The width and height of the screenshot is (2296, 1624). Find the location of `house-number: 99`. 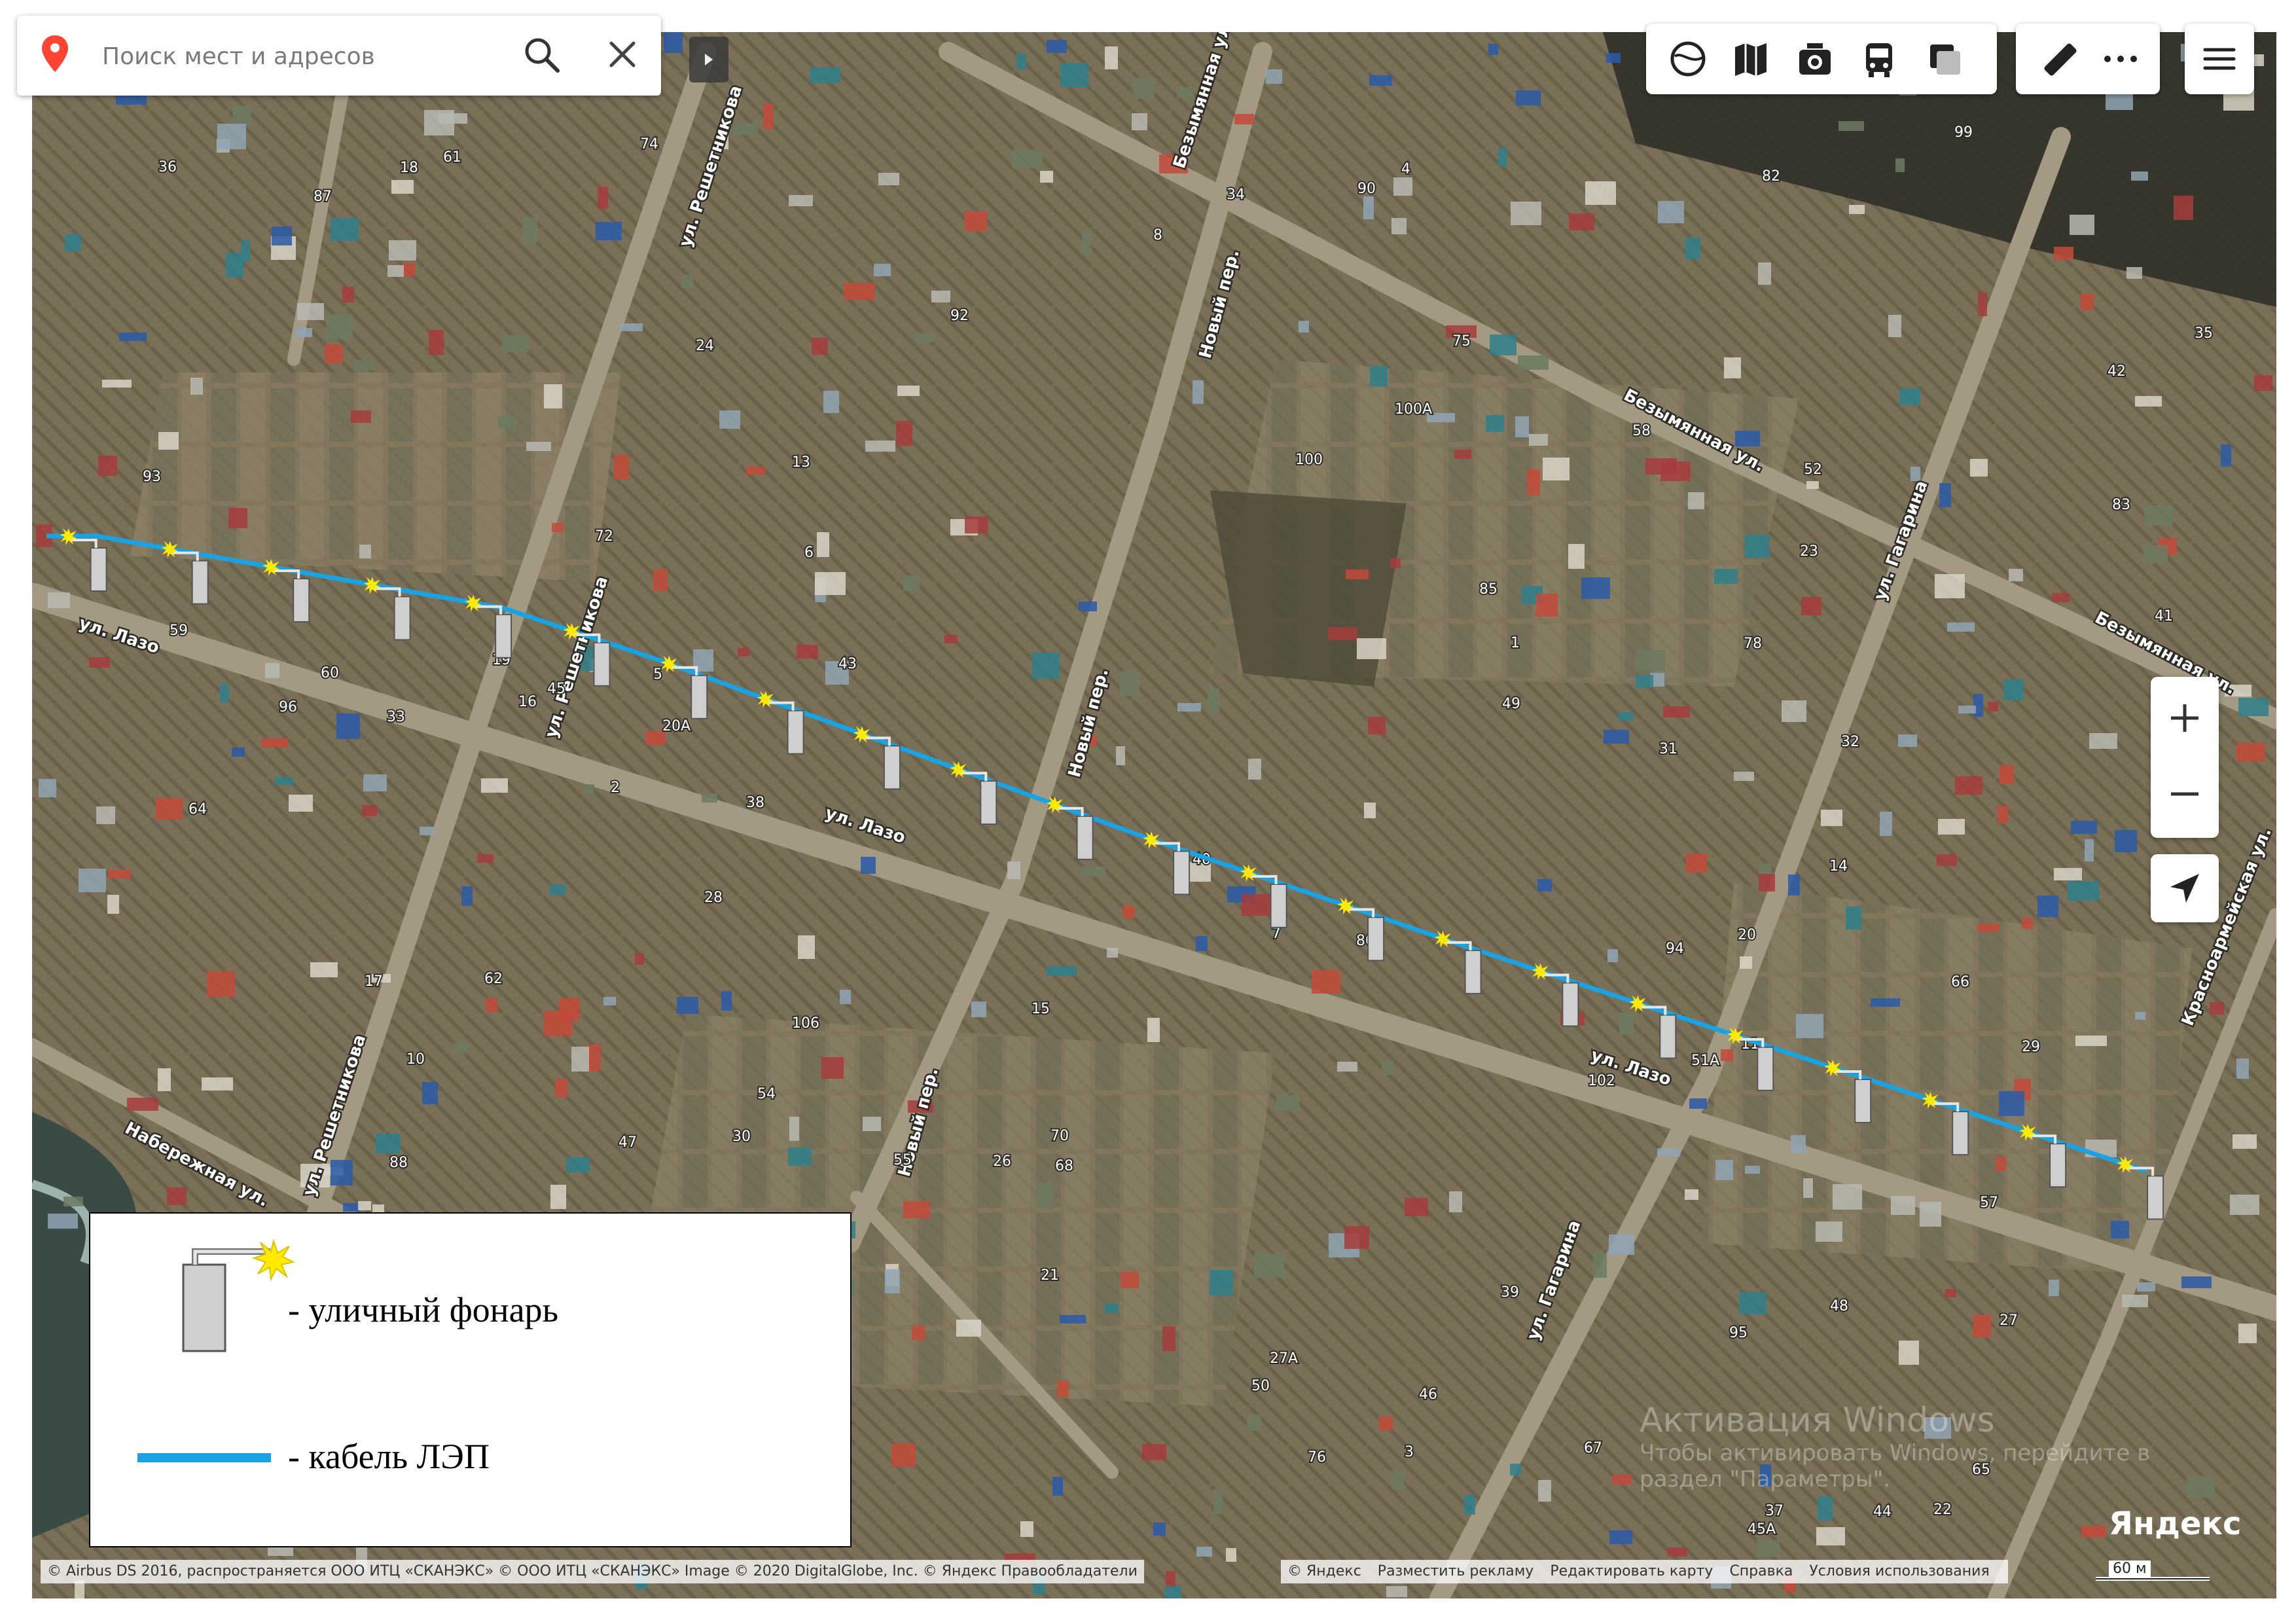

house-number: 99 is located at coordinates (1963, 132).